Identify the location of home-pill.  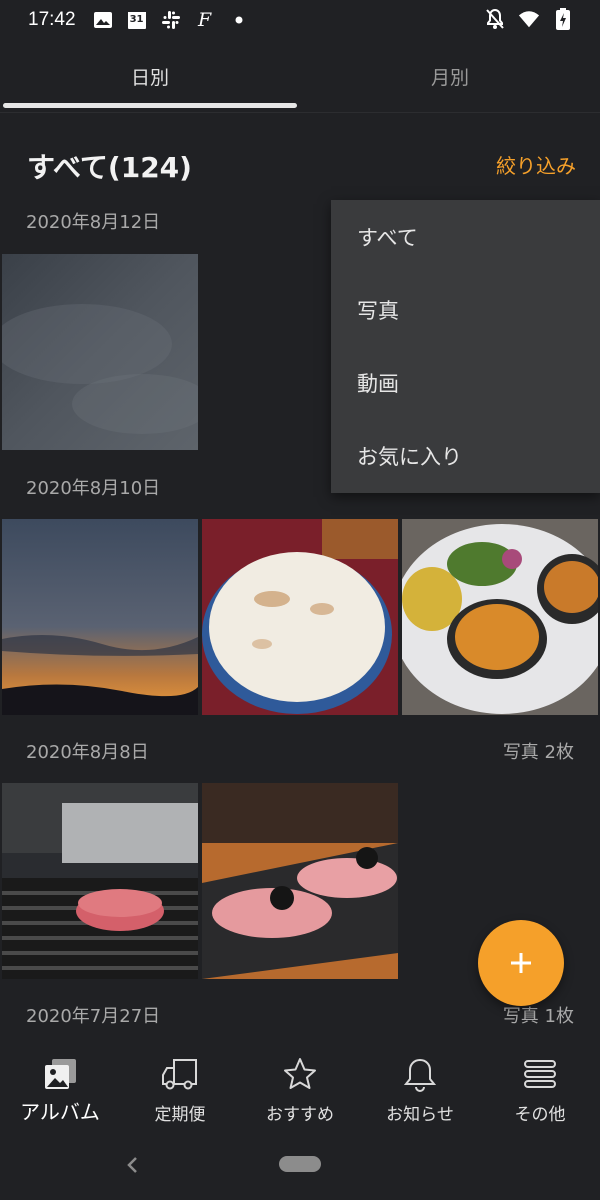
(300, 1164).